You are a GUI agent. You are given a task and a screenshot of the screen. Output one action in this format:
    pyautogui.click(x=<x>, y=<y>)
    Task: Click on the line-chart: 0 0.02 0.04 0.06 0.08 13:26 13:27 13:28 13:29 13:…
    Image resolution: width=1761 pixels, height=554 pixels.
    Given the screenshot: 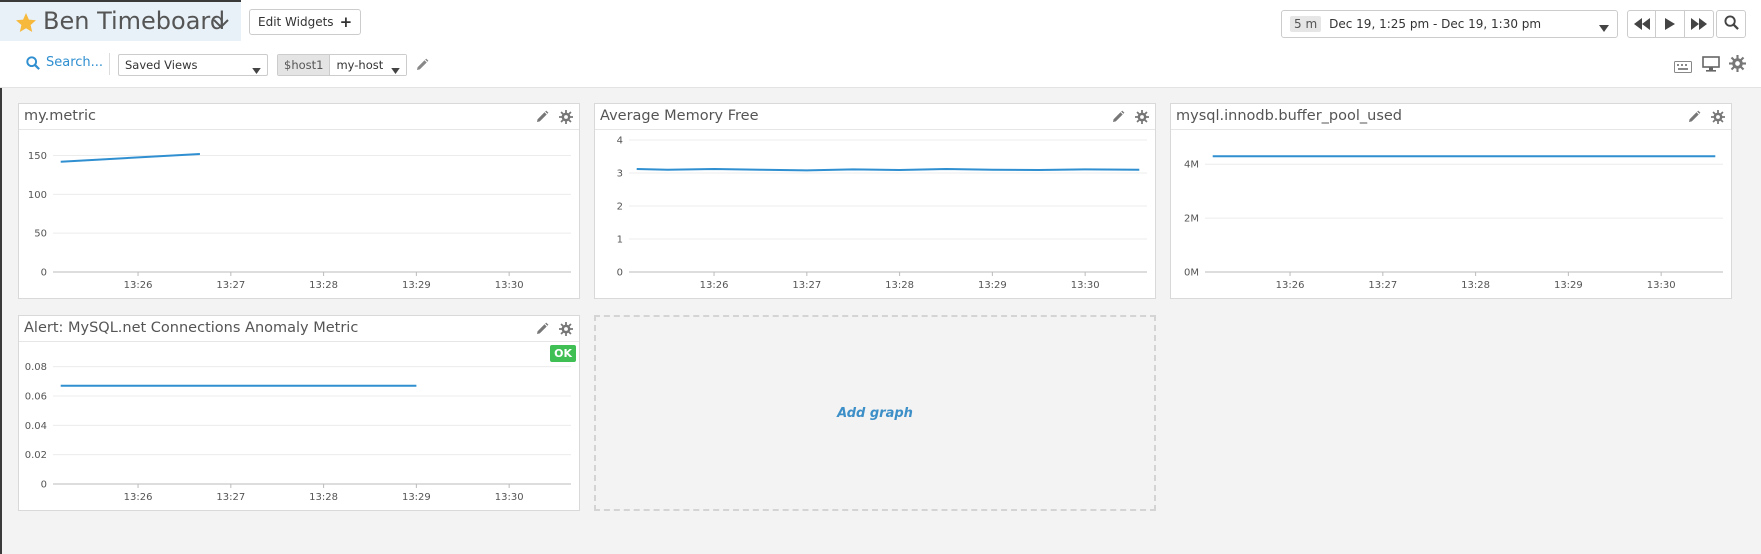 What is the action you would take?
    pyautogui.click(x=298, y=432)
    